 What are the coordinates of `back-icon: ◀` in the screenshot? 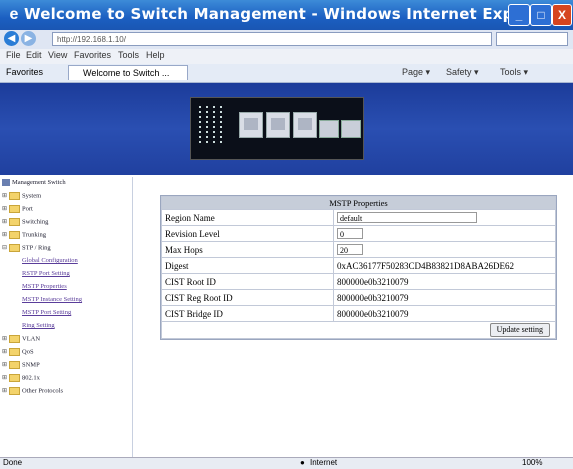 It's located at (11, 38).